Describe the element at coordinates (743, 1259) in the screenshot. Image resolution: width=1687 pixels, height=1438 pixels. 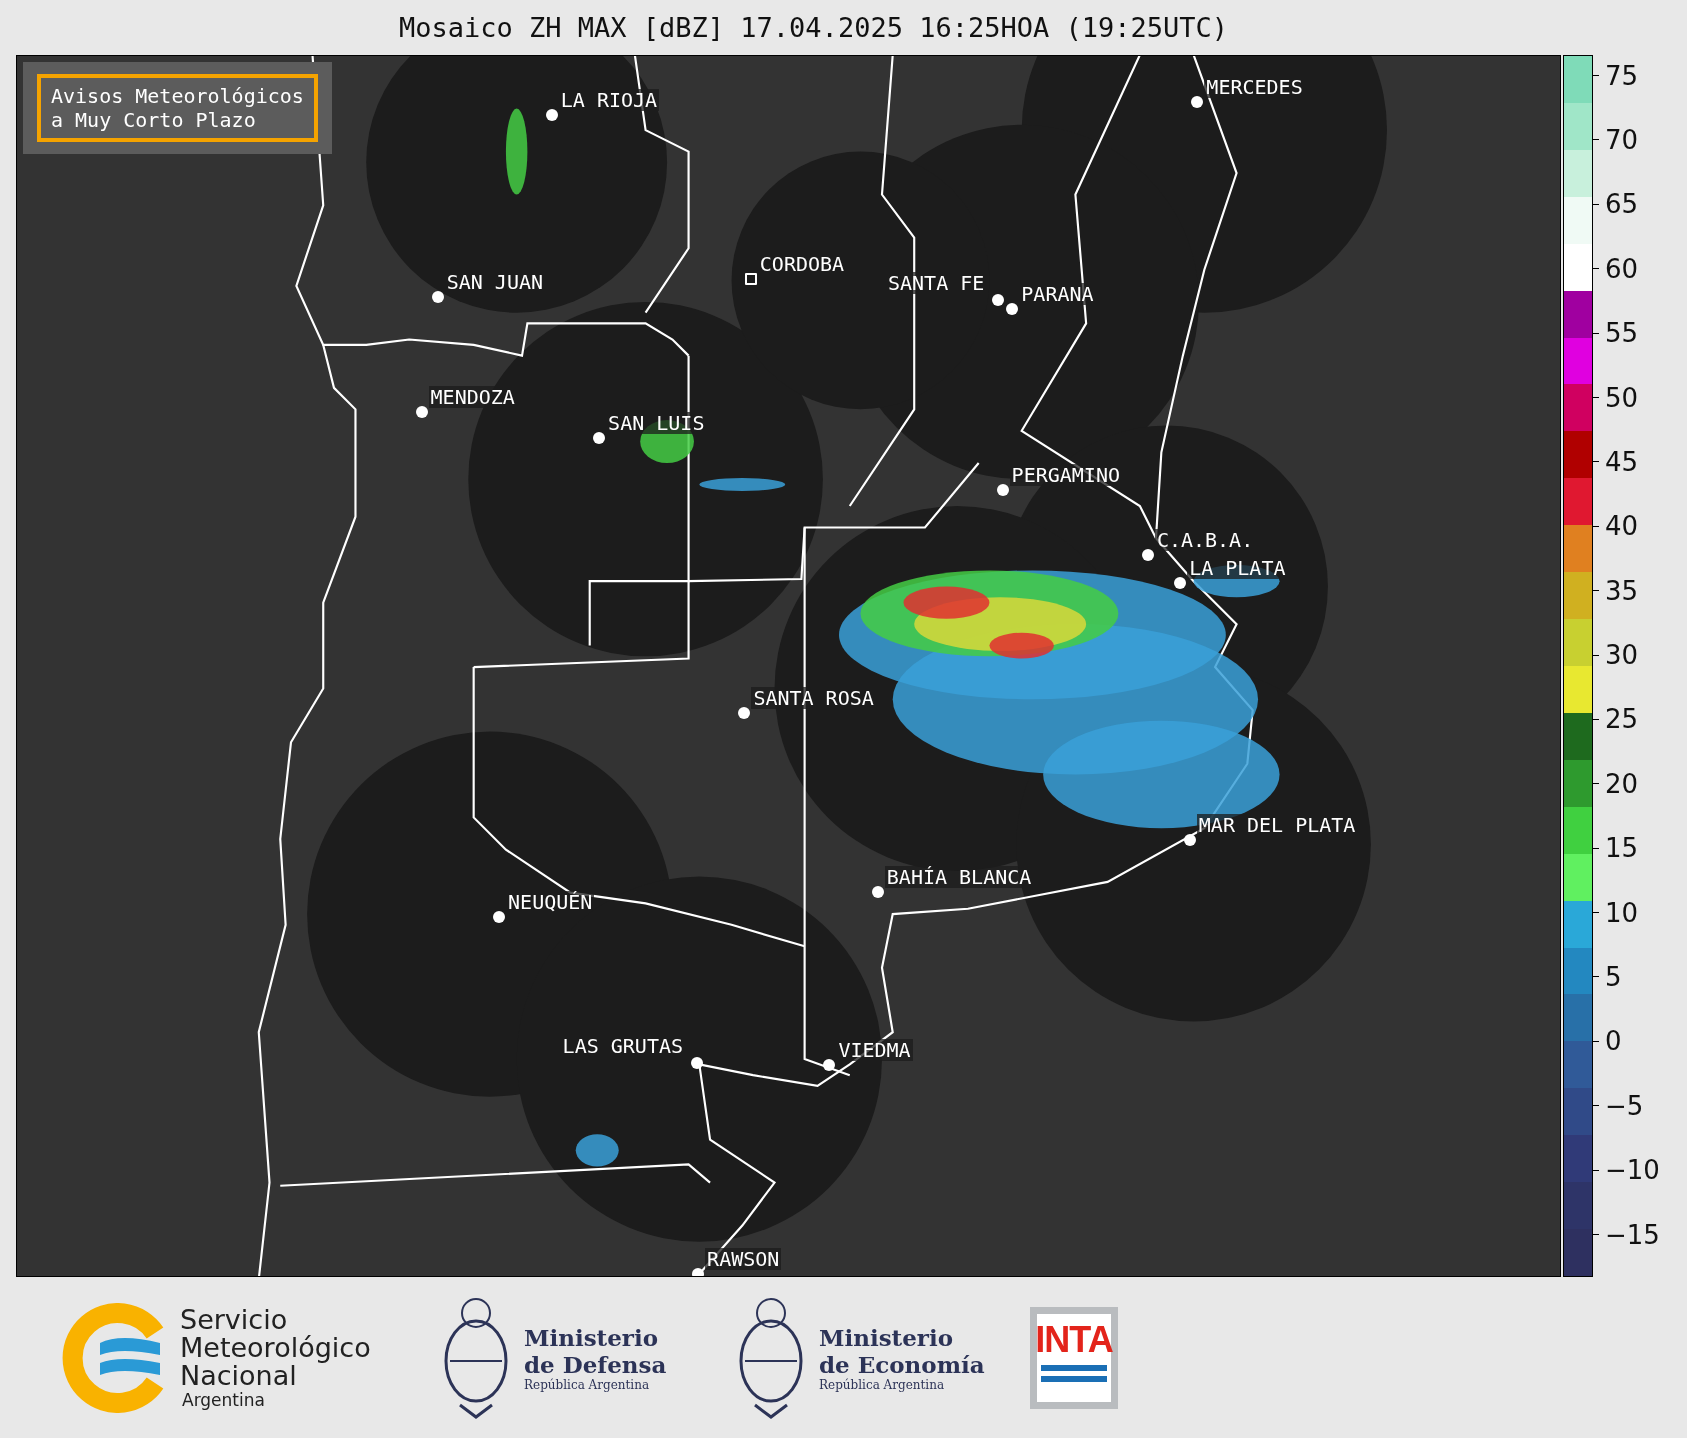
I see `city-label: RAWSON` at that location.